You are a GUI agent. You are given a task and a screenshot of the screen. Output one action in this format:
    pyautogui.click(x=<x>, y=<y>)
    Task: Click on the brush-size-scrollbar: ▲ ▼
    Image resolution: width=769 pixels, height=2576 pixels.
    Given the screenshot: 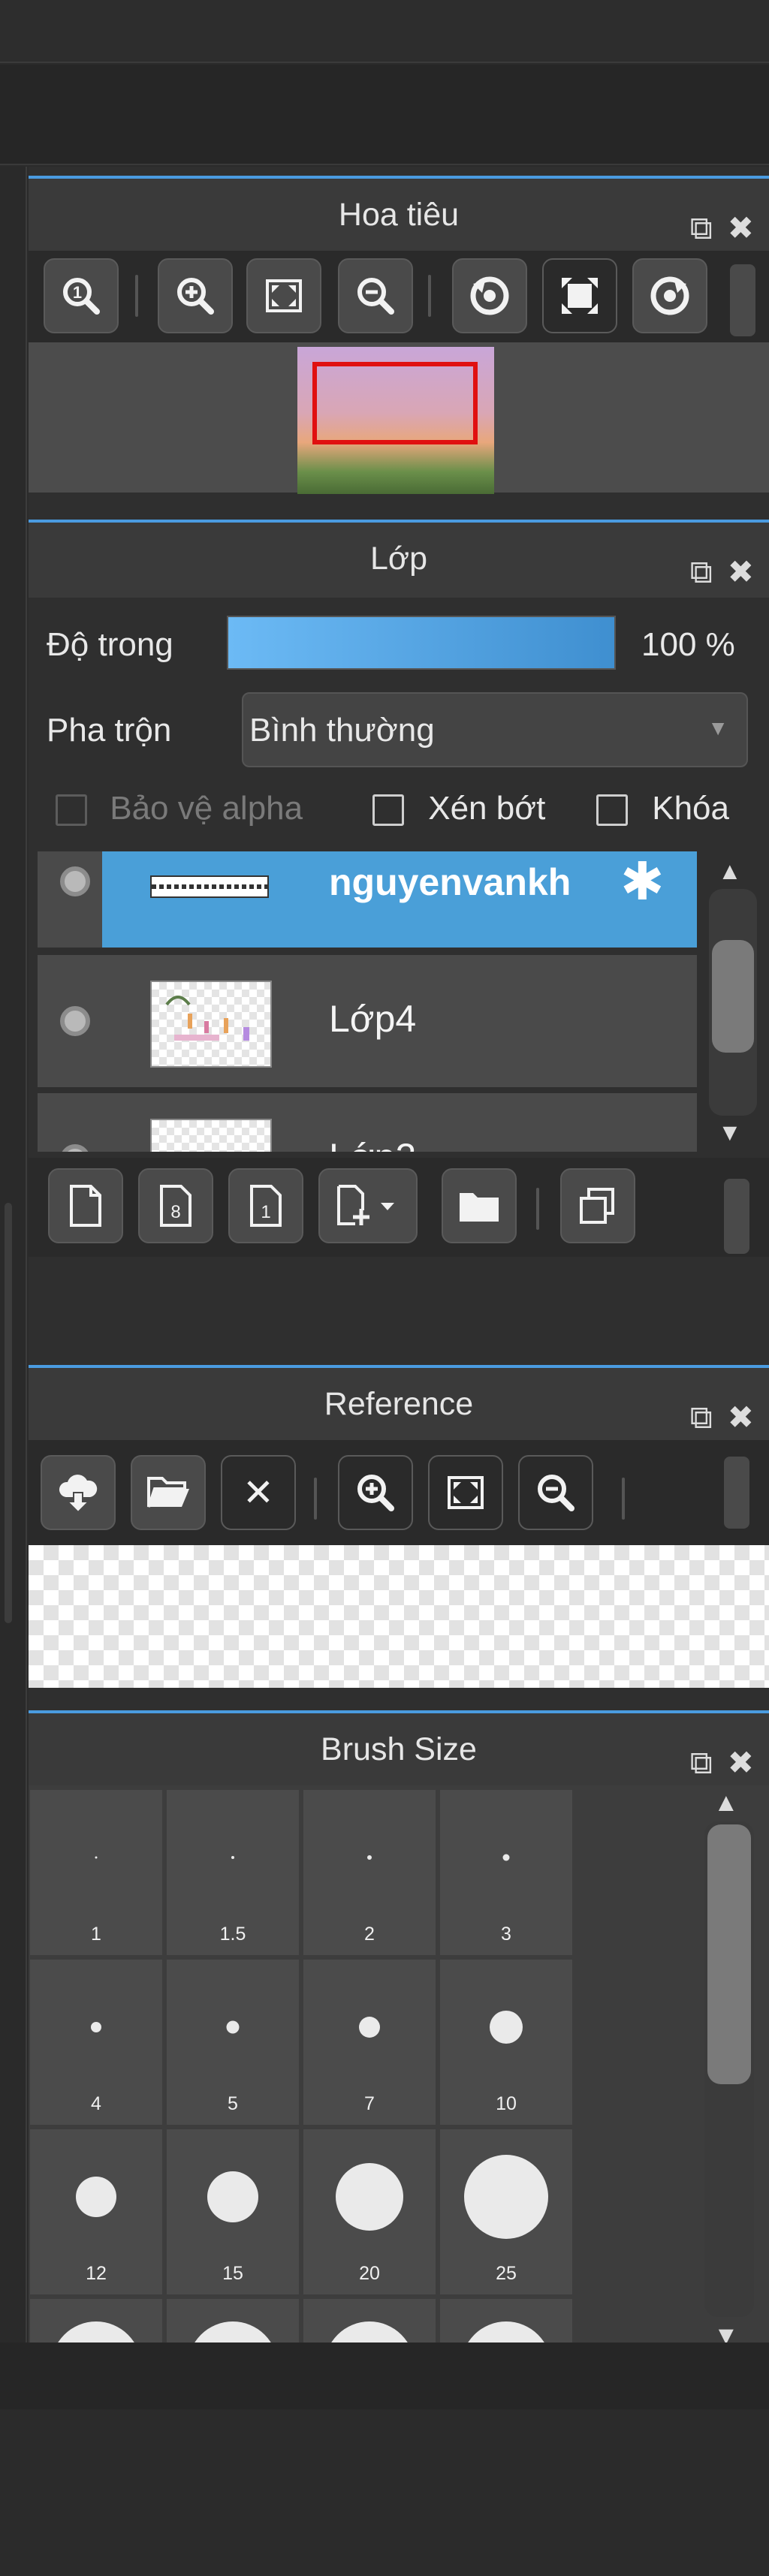 What is the action you would take?
    pyautogui.click(x=728, y=2070)
    